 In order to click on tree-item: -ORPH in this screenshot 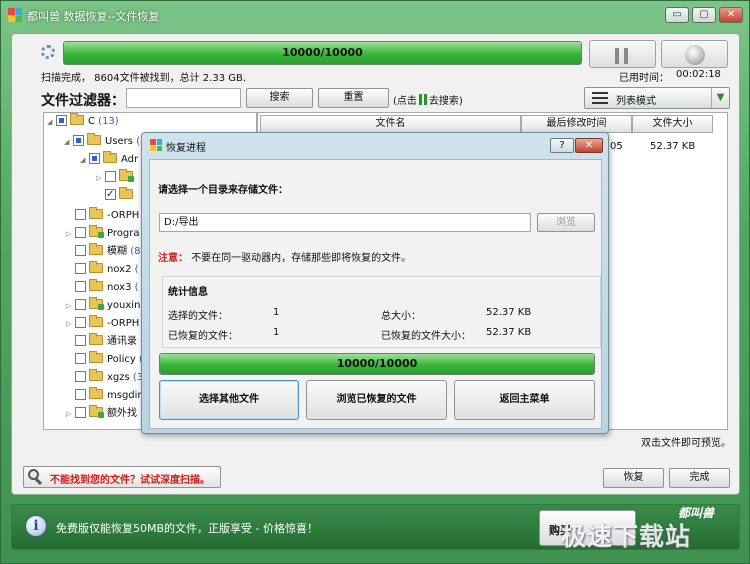, I will do `click(102, 216)`.